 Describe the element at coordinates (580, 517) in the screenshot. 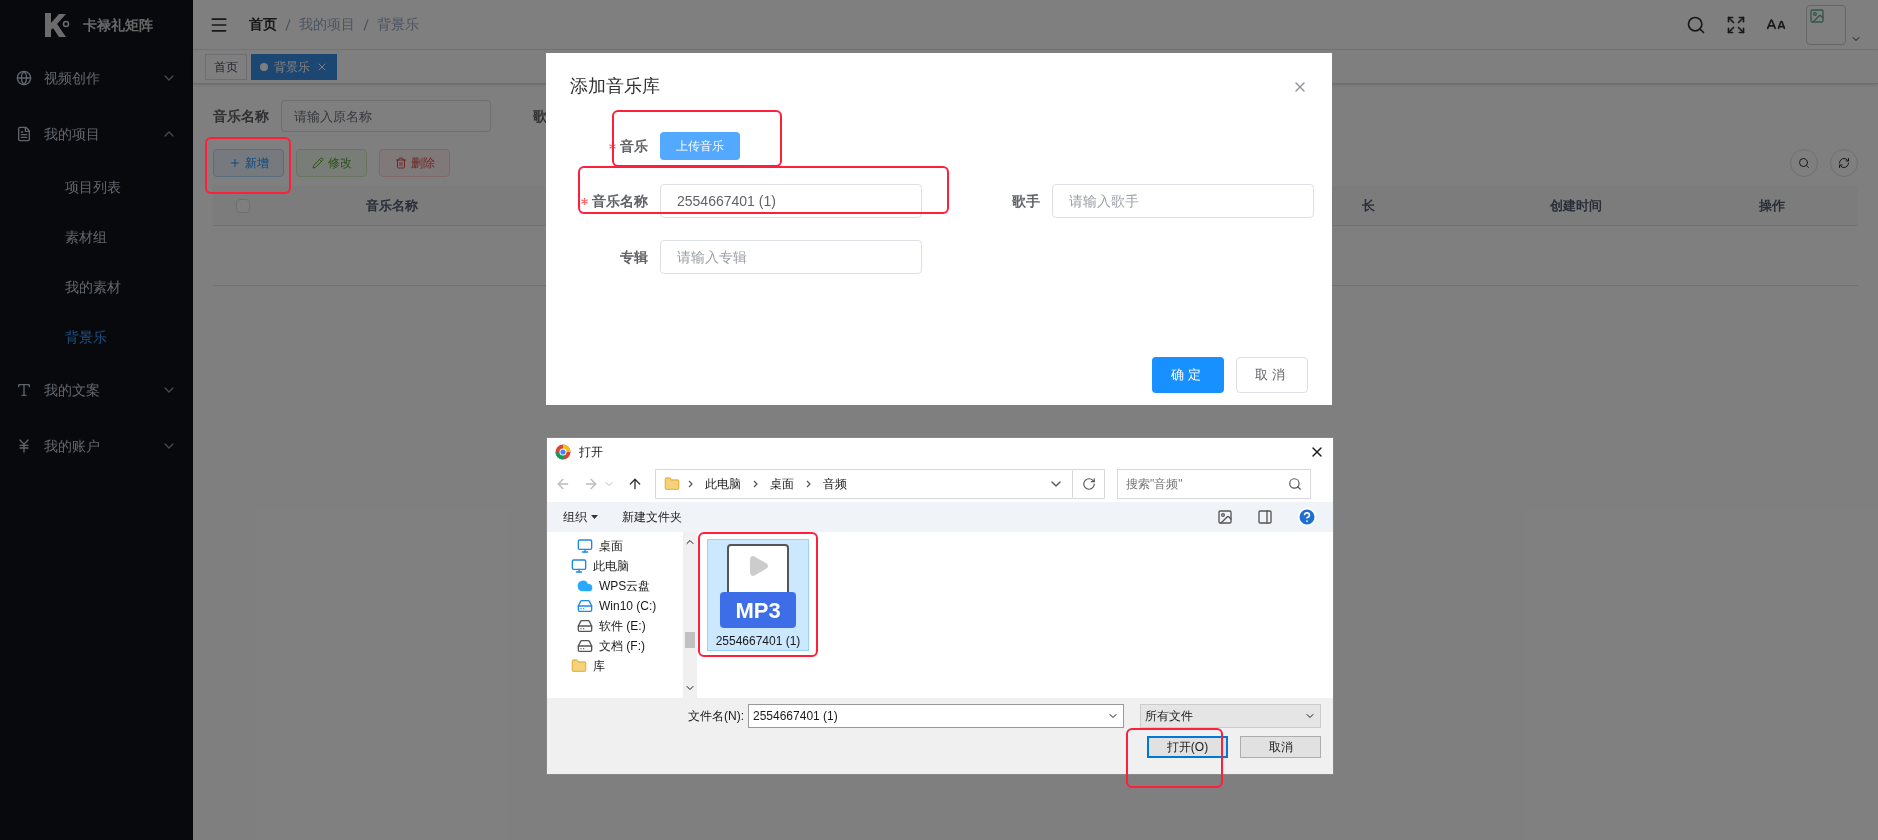

I see `organize-button: 组织` at that location.